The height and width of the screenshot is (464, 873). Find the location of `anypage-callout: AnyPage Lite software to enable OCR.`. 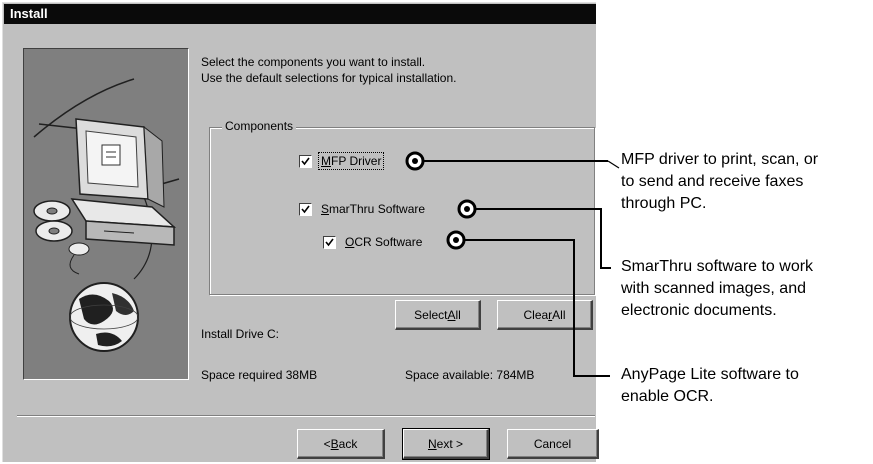

anypage-callout: AnyPage Lite software to enable OCR. is located at coordinates (710, 386).